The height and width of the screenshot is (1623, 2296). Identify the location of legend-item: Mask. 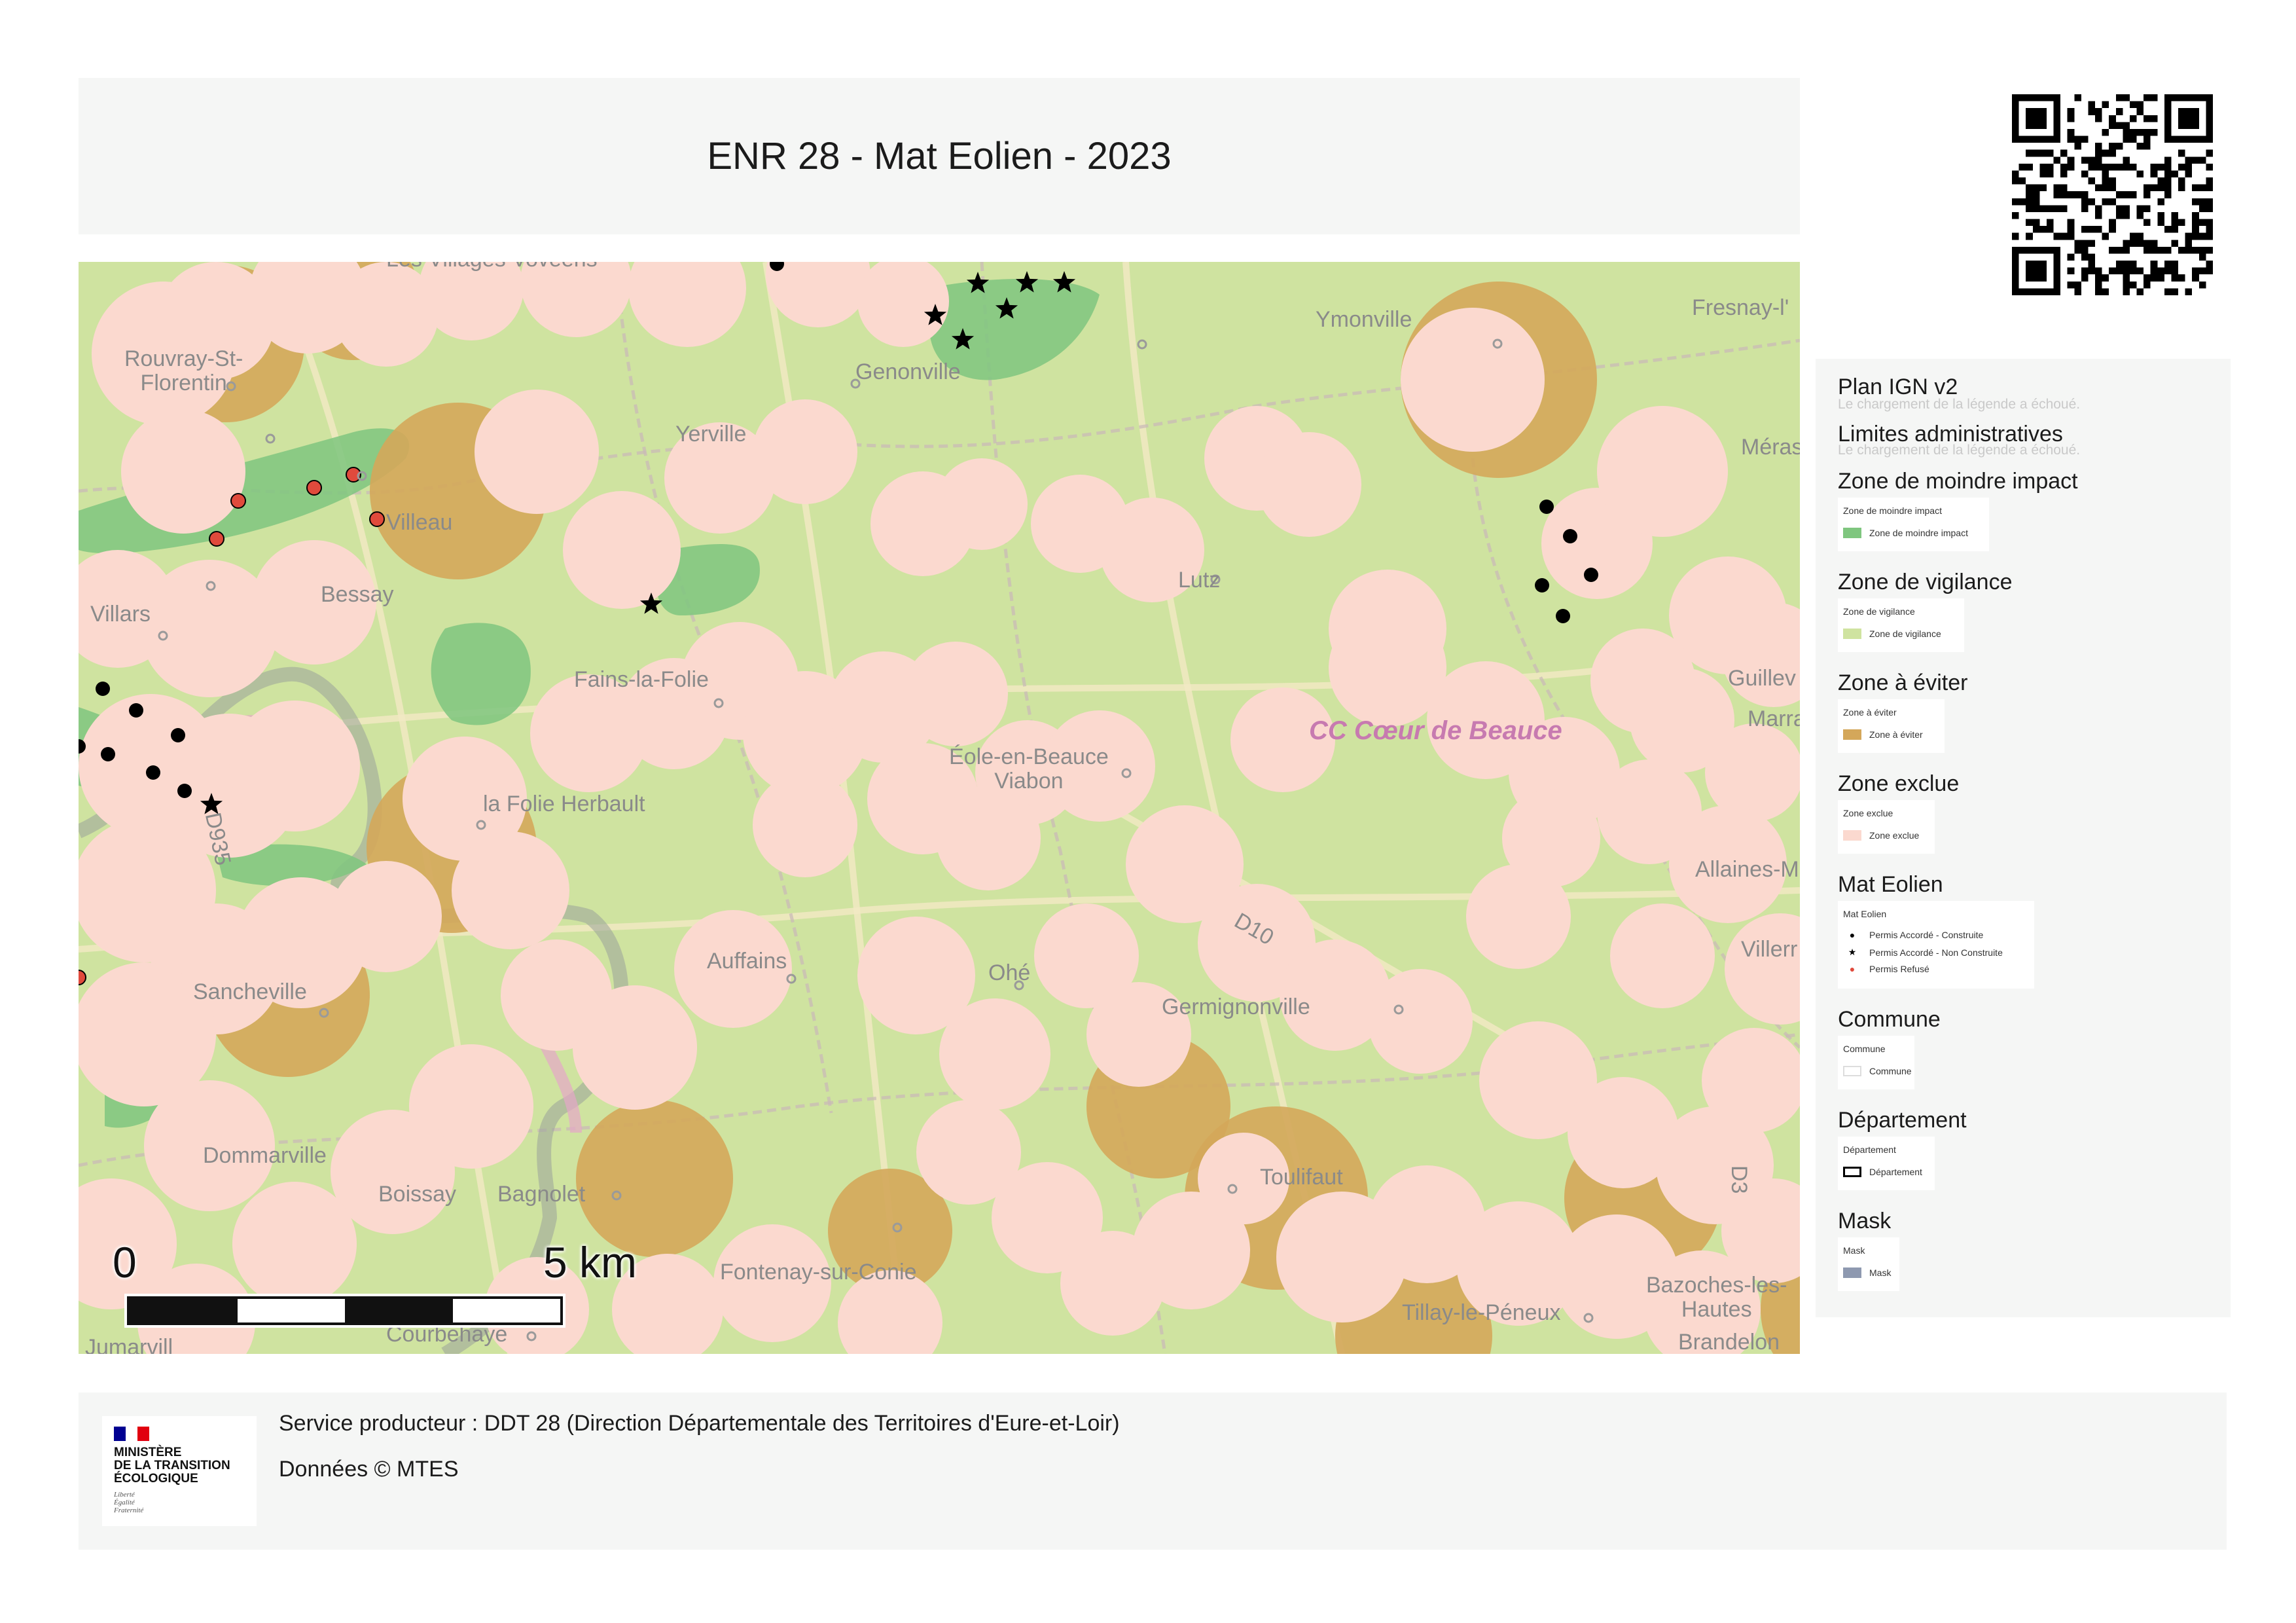
(1867, 1272).